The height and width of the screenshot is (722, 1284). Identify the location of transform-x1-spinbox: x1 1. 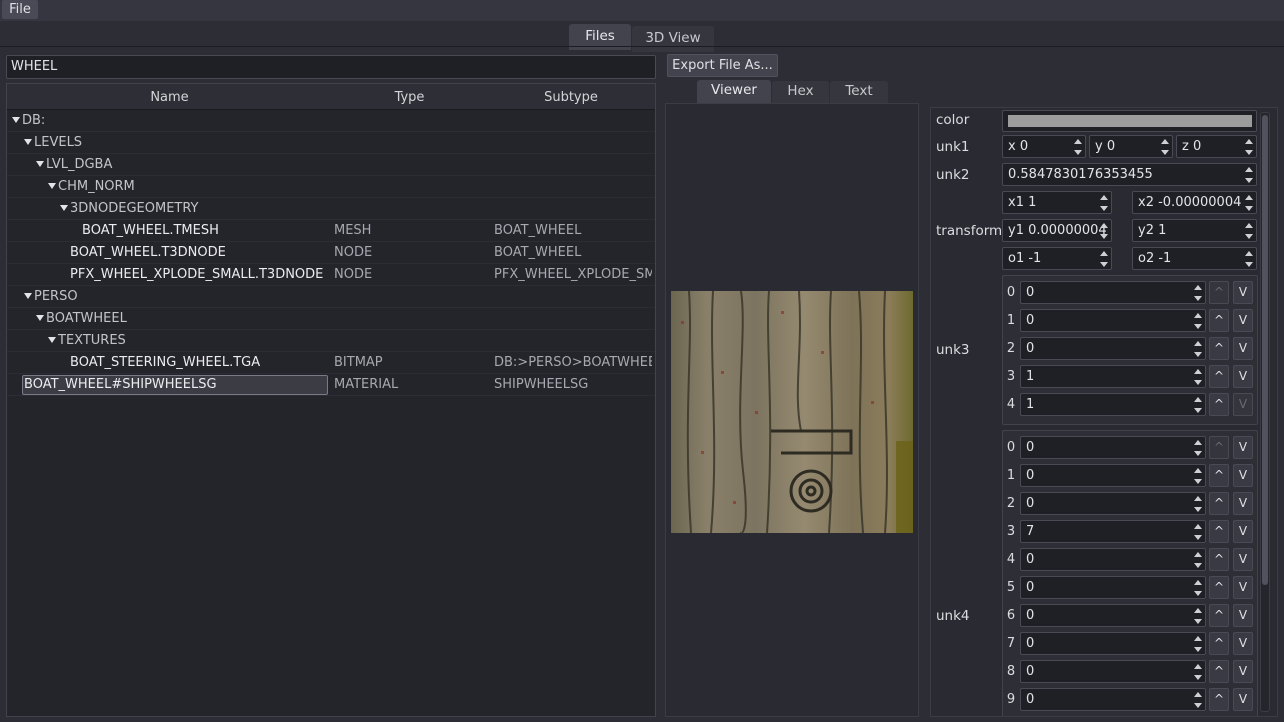
(1057, 202).